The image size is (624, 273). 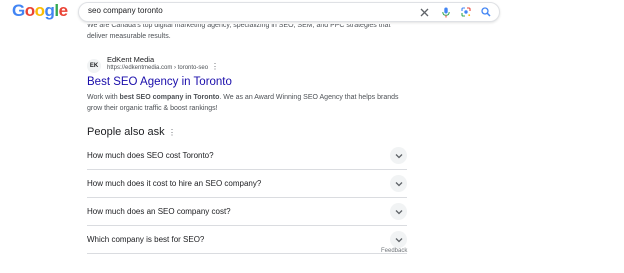 What do you see at coordinates (172, 132) in the screenshot?
I see `paa-more-options-icon: ⋮` at bounding box center [172, 132].